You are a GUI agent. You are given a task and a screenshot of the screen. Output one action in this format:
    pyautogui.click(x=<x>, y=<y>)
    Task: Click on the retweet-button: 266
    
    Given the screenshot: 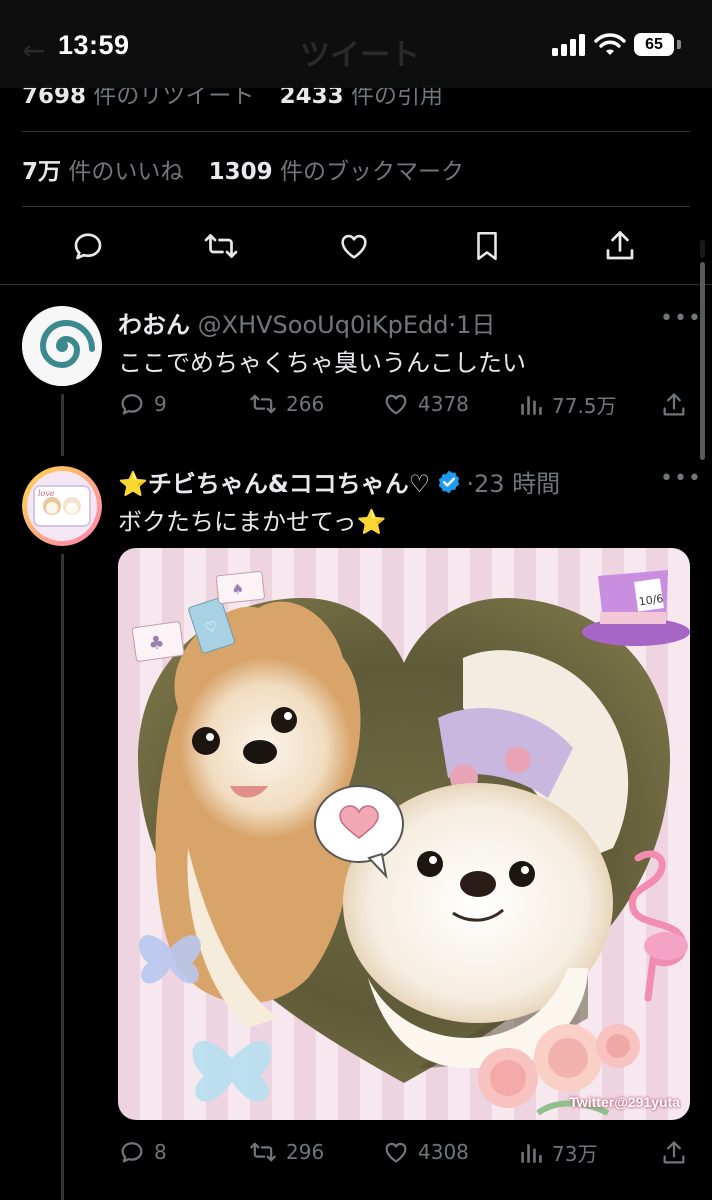 What is the action you would take?
    pyautogui.click(x=286, y=404)
    